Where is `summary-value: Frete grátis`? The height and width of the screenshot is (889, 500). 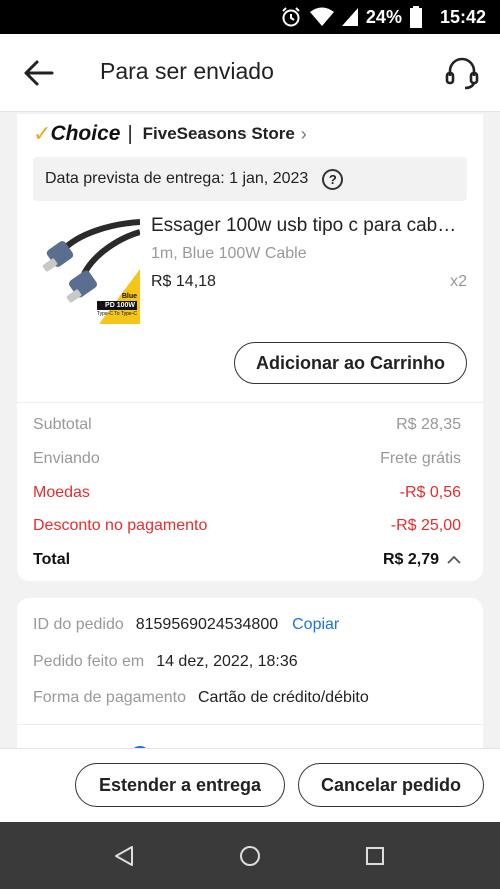
summary-value: Frete grátis is located at coordinates (420, 458).